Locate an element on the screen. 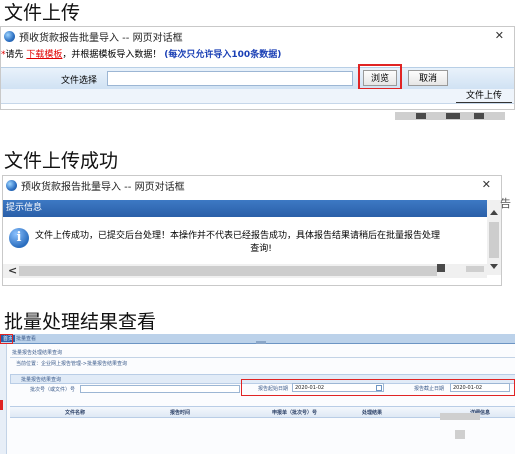 Image resolution: width=515 pixels, height=454 pixels. download-template-link: 下载模板 is located at coordinates (44, 55).